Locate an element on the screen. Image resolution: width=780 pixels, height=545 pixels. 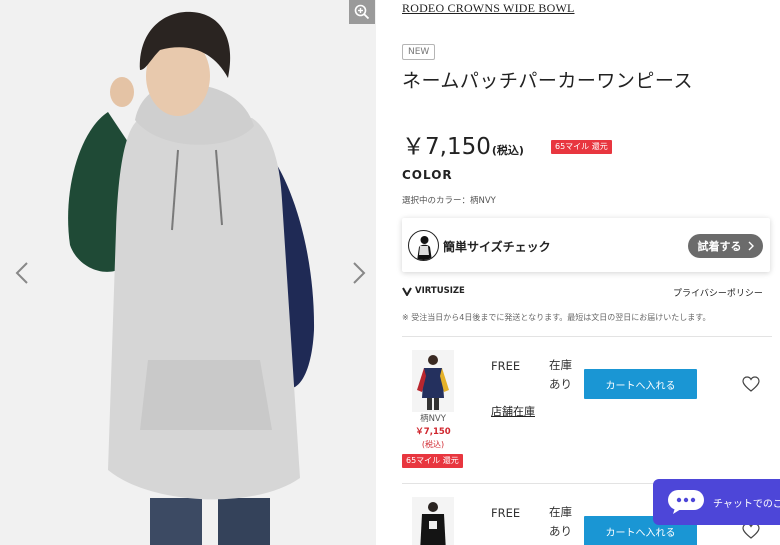
zoom-button is located at coordinates (362, 12).